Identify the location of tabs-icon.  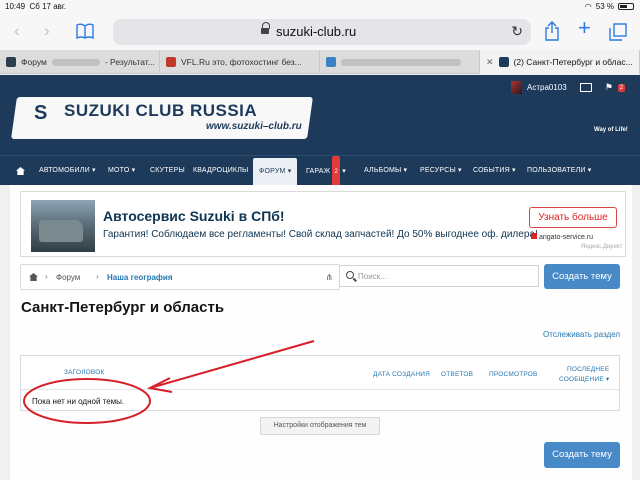
(618, 32).